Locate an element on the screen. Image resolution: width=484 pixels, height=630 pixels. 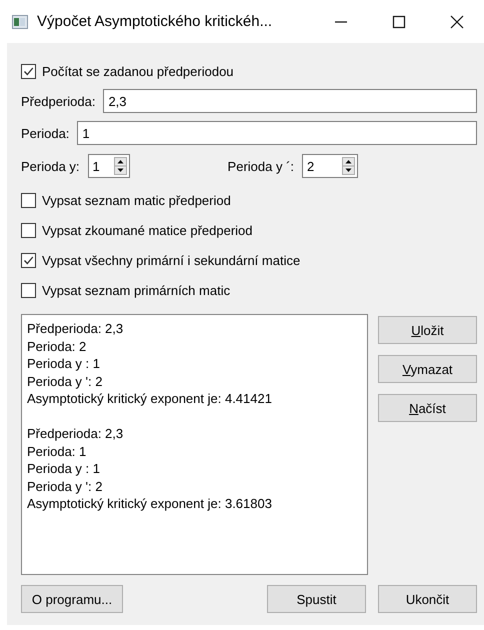
checkbox-label: Vypsat zkoumané matice předperiod is located at coordinates (147, 230).